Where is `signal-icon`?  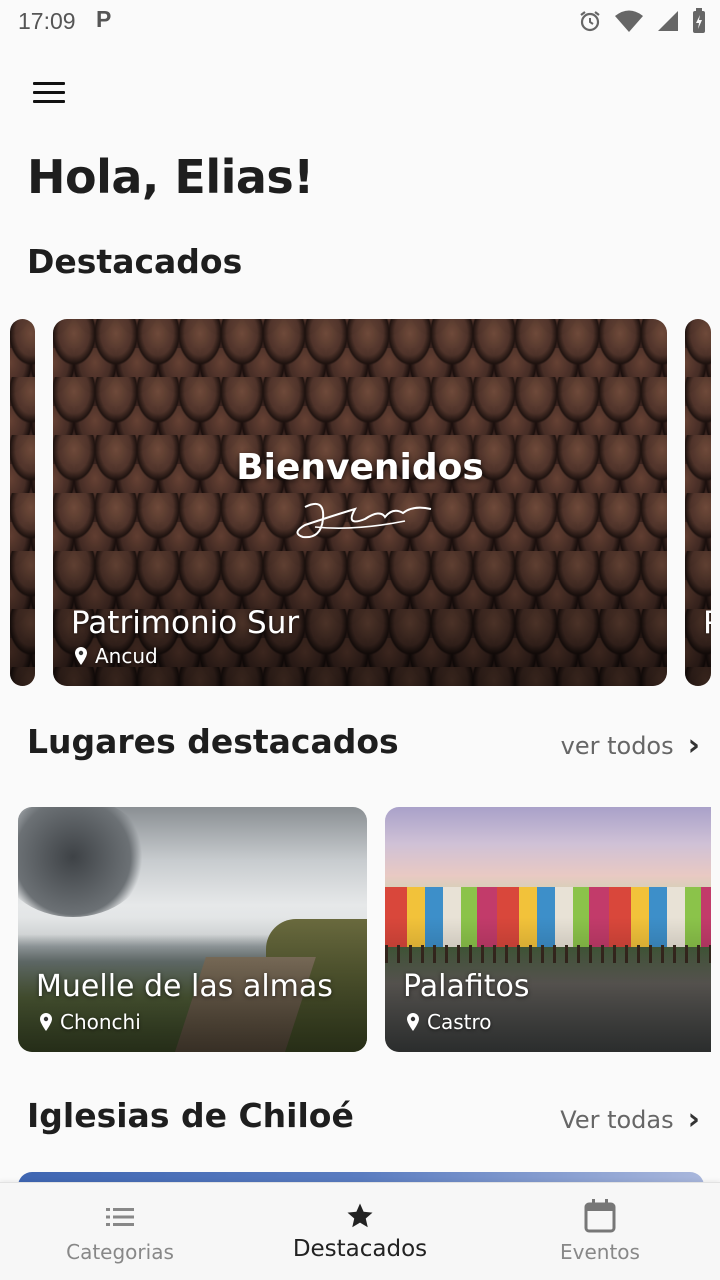
signal-icon is located at coordinates (668, 21).